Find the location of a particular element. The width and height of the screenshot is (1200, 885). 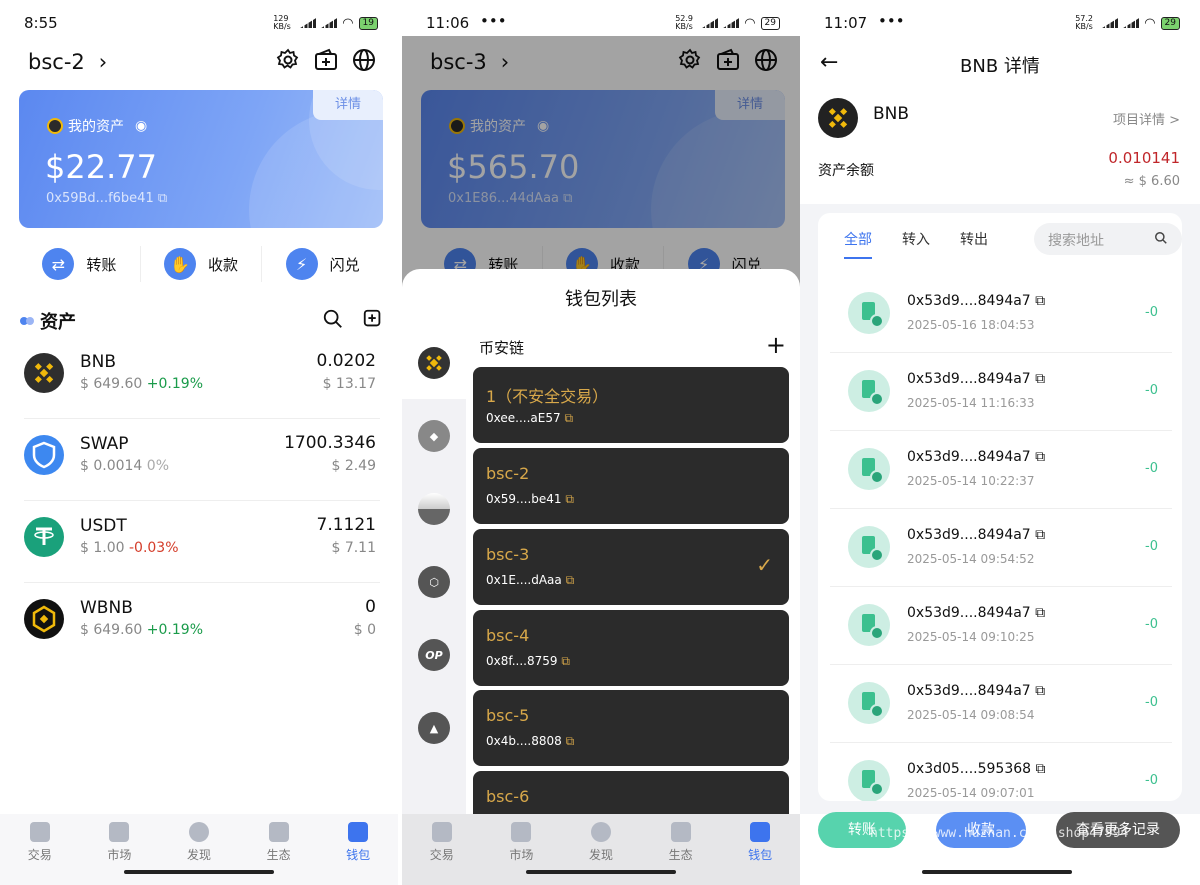

receive-icon: ✋ is located at coordinates (180, 264).